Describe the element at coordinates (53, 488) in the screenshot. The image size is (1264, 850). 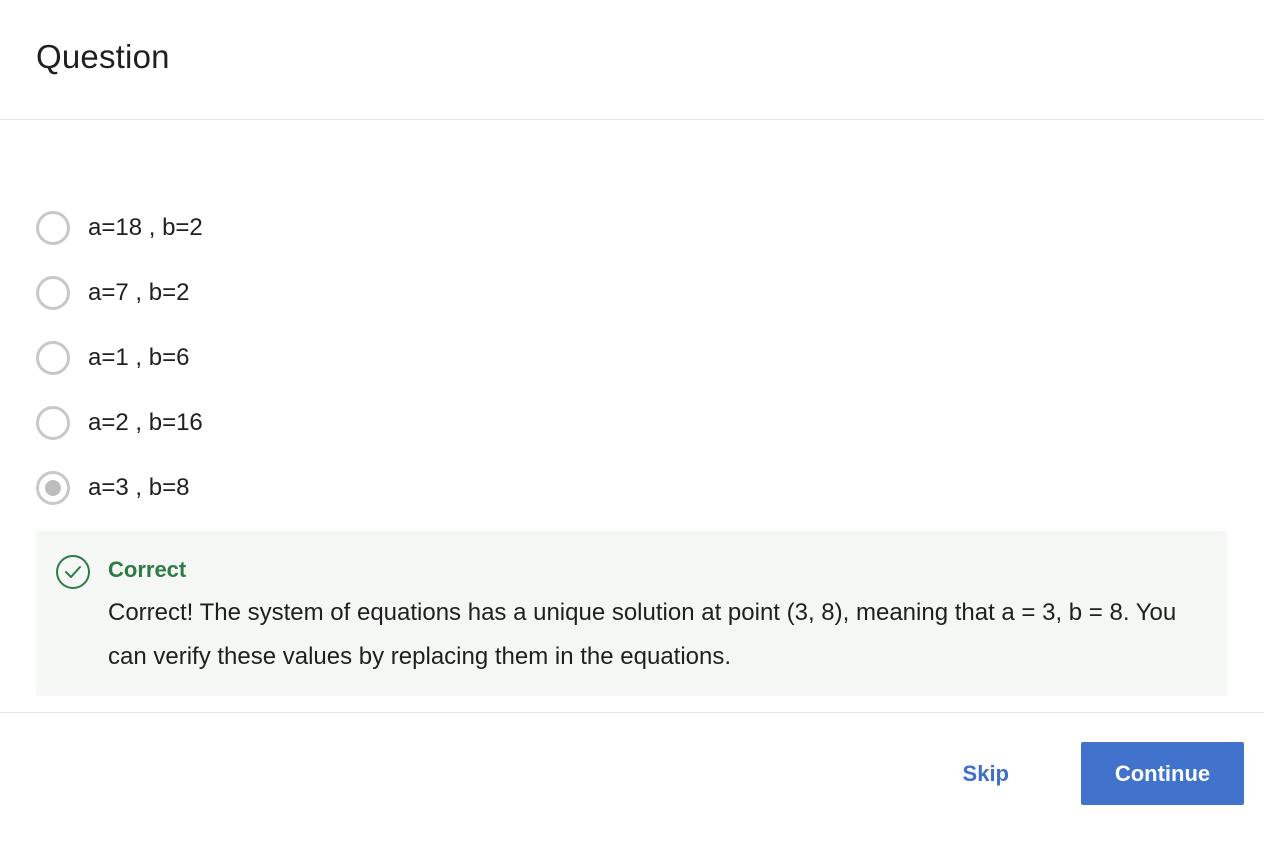
I see `radio-button-selected` at that location.